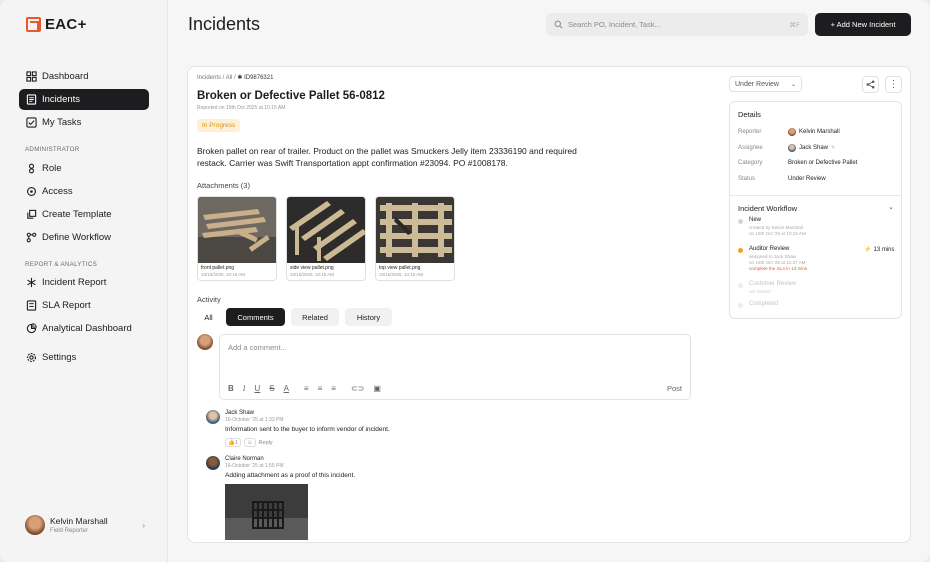  Describe the element at coordinates (236, 442) in the screenshot. I see `reaction-count: 1` at that location.